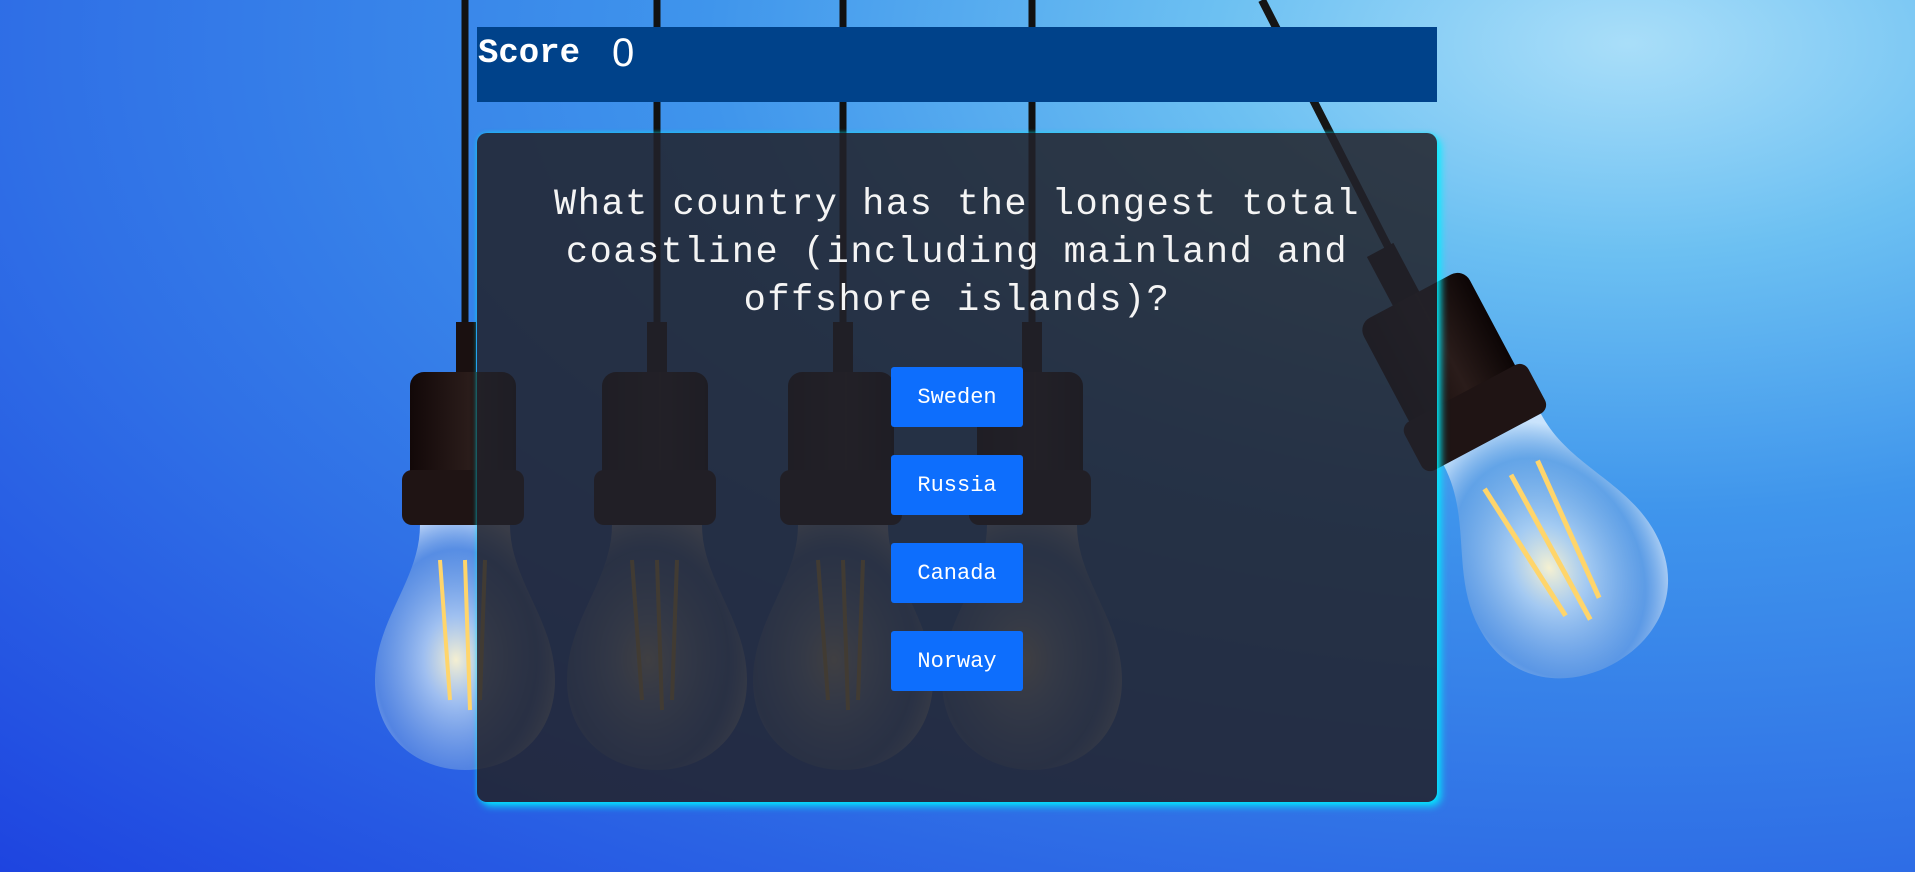 The width and height of the screenshot is (1915, 872). Describe the element at coordinates (957, 661) in the screenshot. I see `answer-button-norway: Norway` at that location.